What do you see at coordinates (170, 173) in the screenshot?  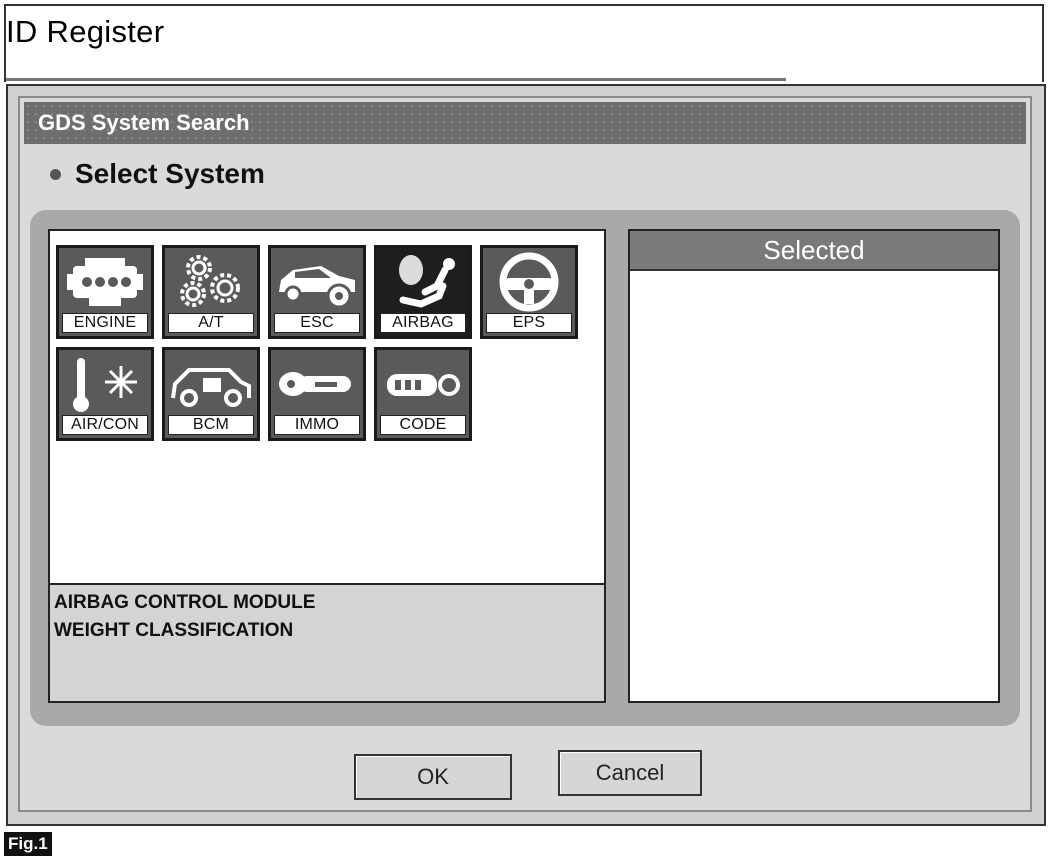 I see `section-title-text: Select System` at bounding box center [170, 173].